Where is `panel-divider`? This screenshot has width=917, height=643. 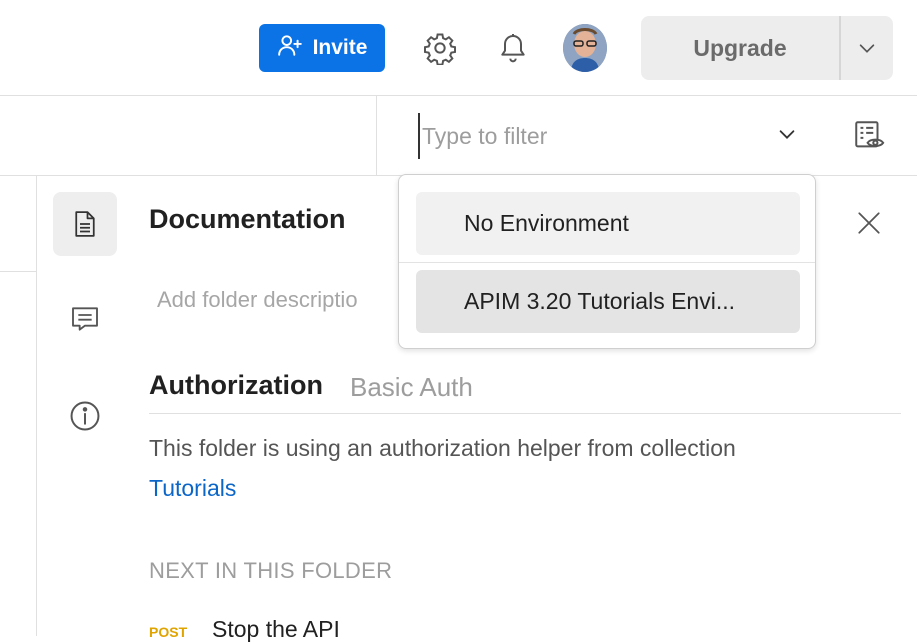
panel-divider is located at coordinates (36, 406).